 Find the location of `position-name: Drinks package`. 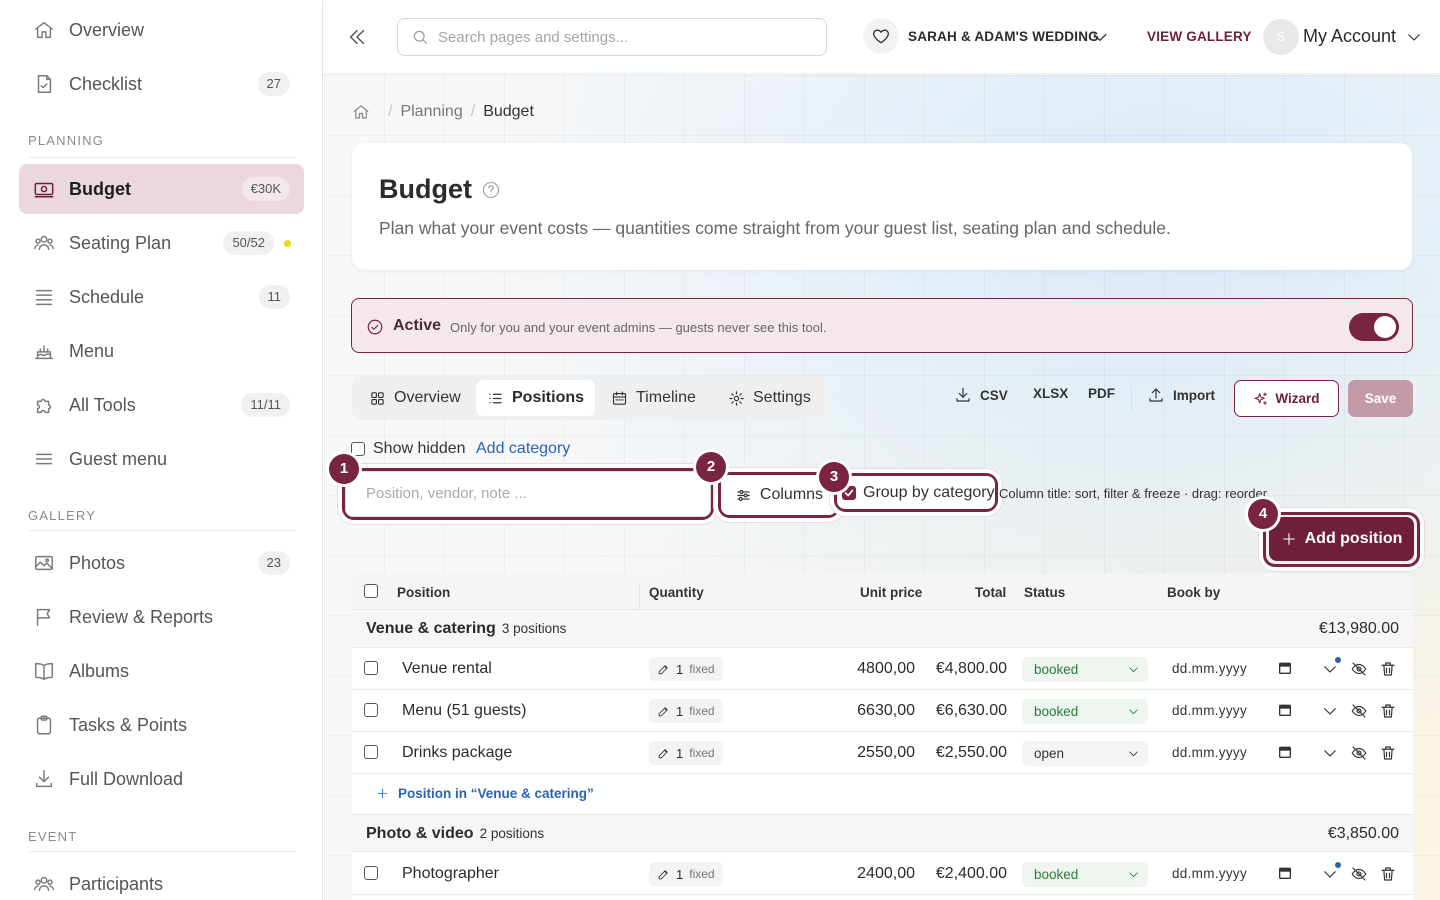

position-name: Drinks package is located at coordinates (457, 753).